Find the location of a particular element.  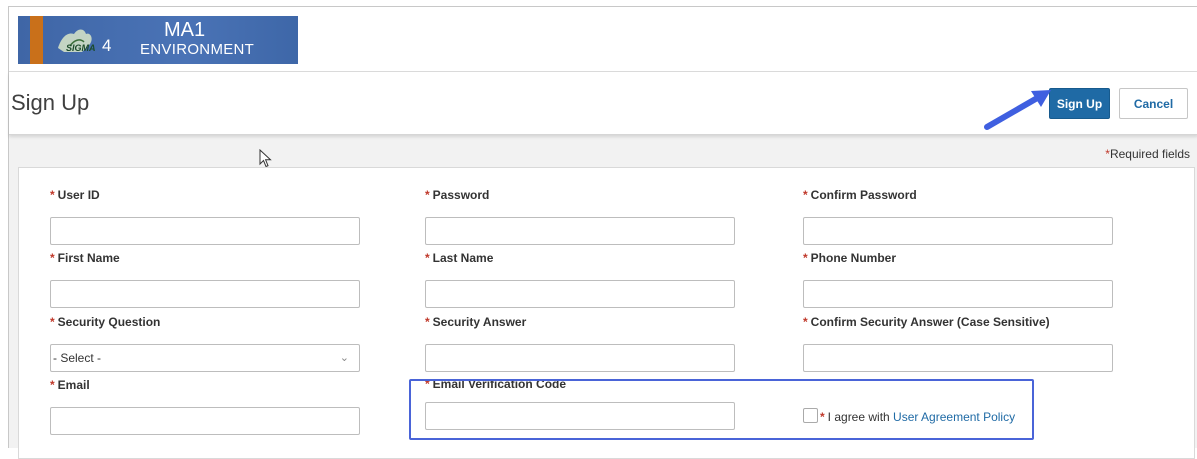

confirm-security-answer-input is located at coordinates (958, 358).